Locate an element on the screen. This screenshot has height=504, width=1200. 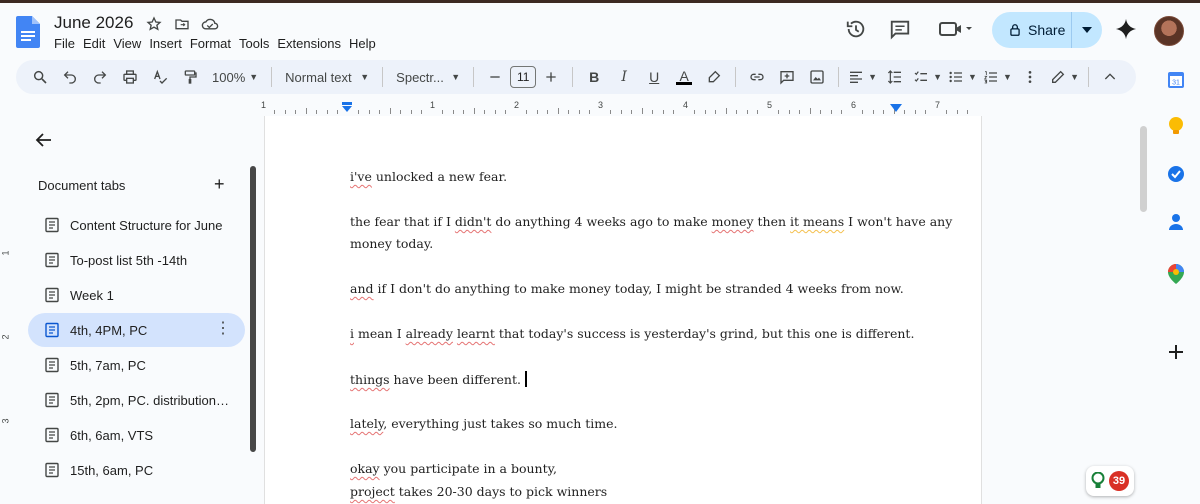
numbered-list-icon: ▼ is located at coordinates (997, 77).